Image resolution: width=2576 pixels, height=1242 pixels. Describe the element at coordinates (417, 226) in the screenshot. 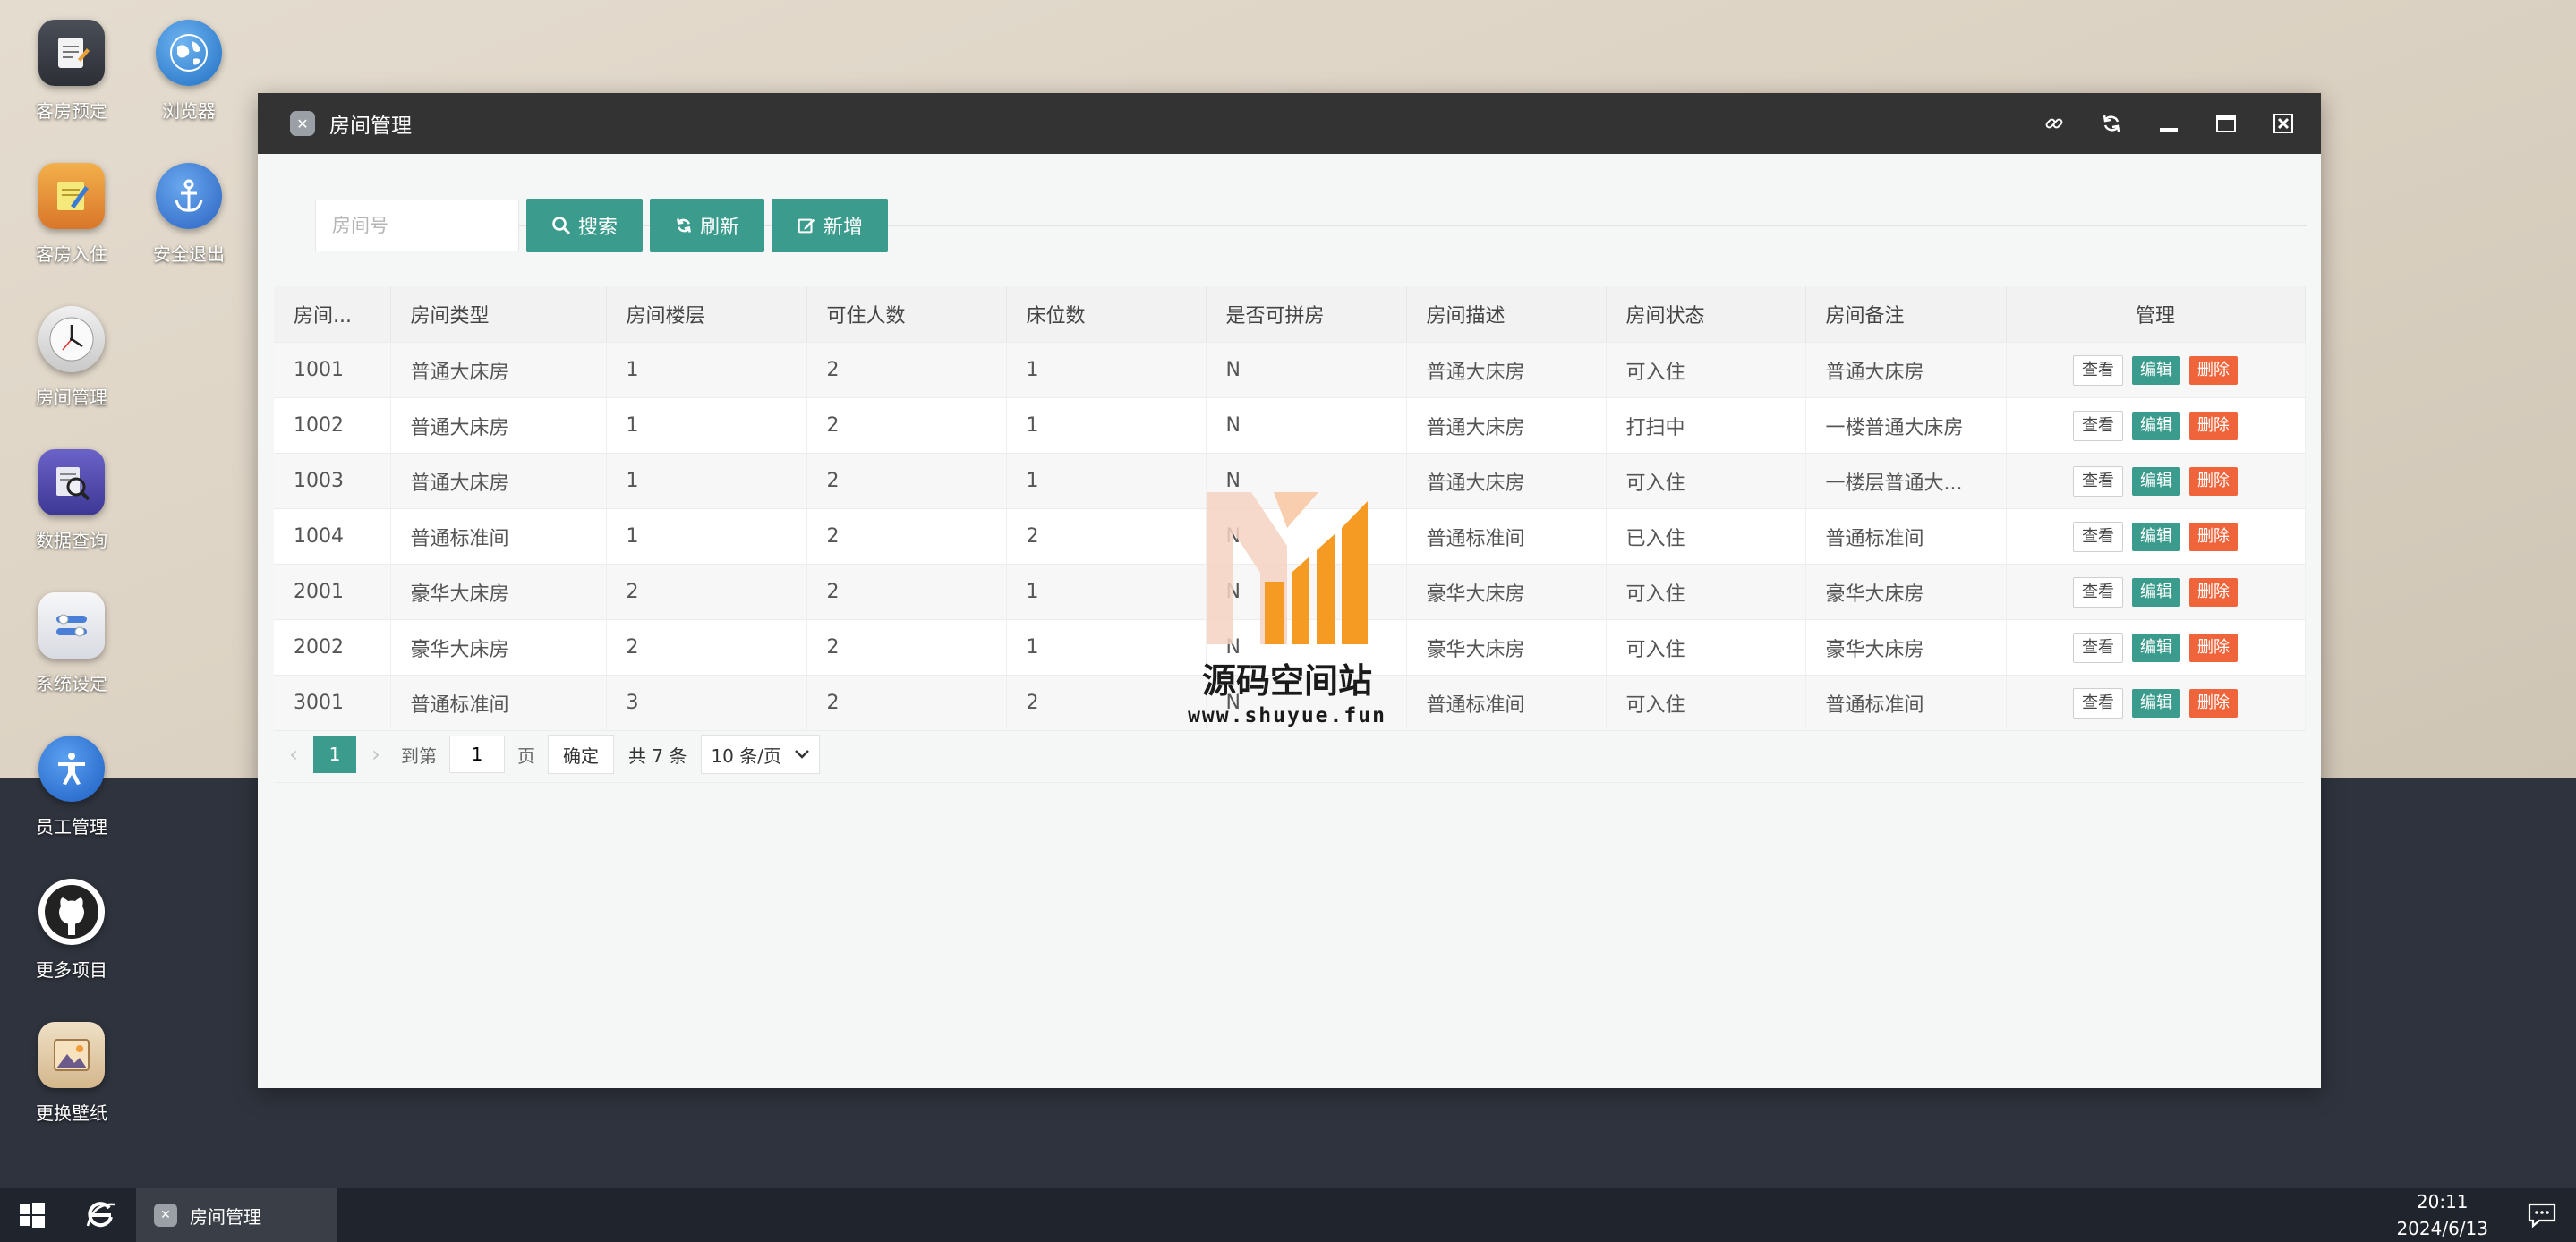

I see `room-number-search-input` at that location.